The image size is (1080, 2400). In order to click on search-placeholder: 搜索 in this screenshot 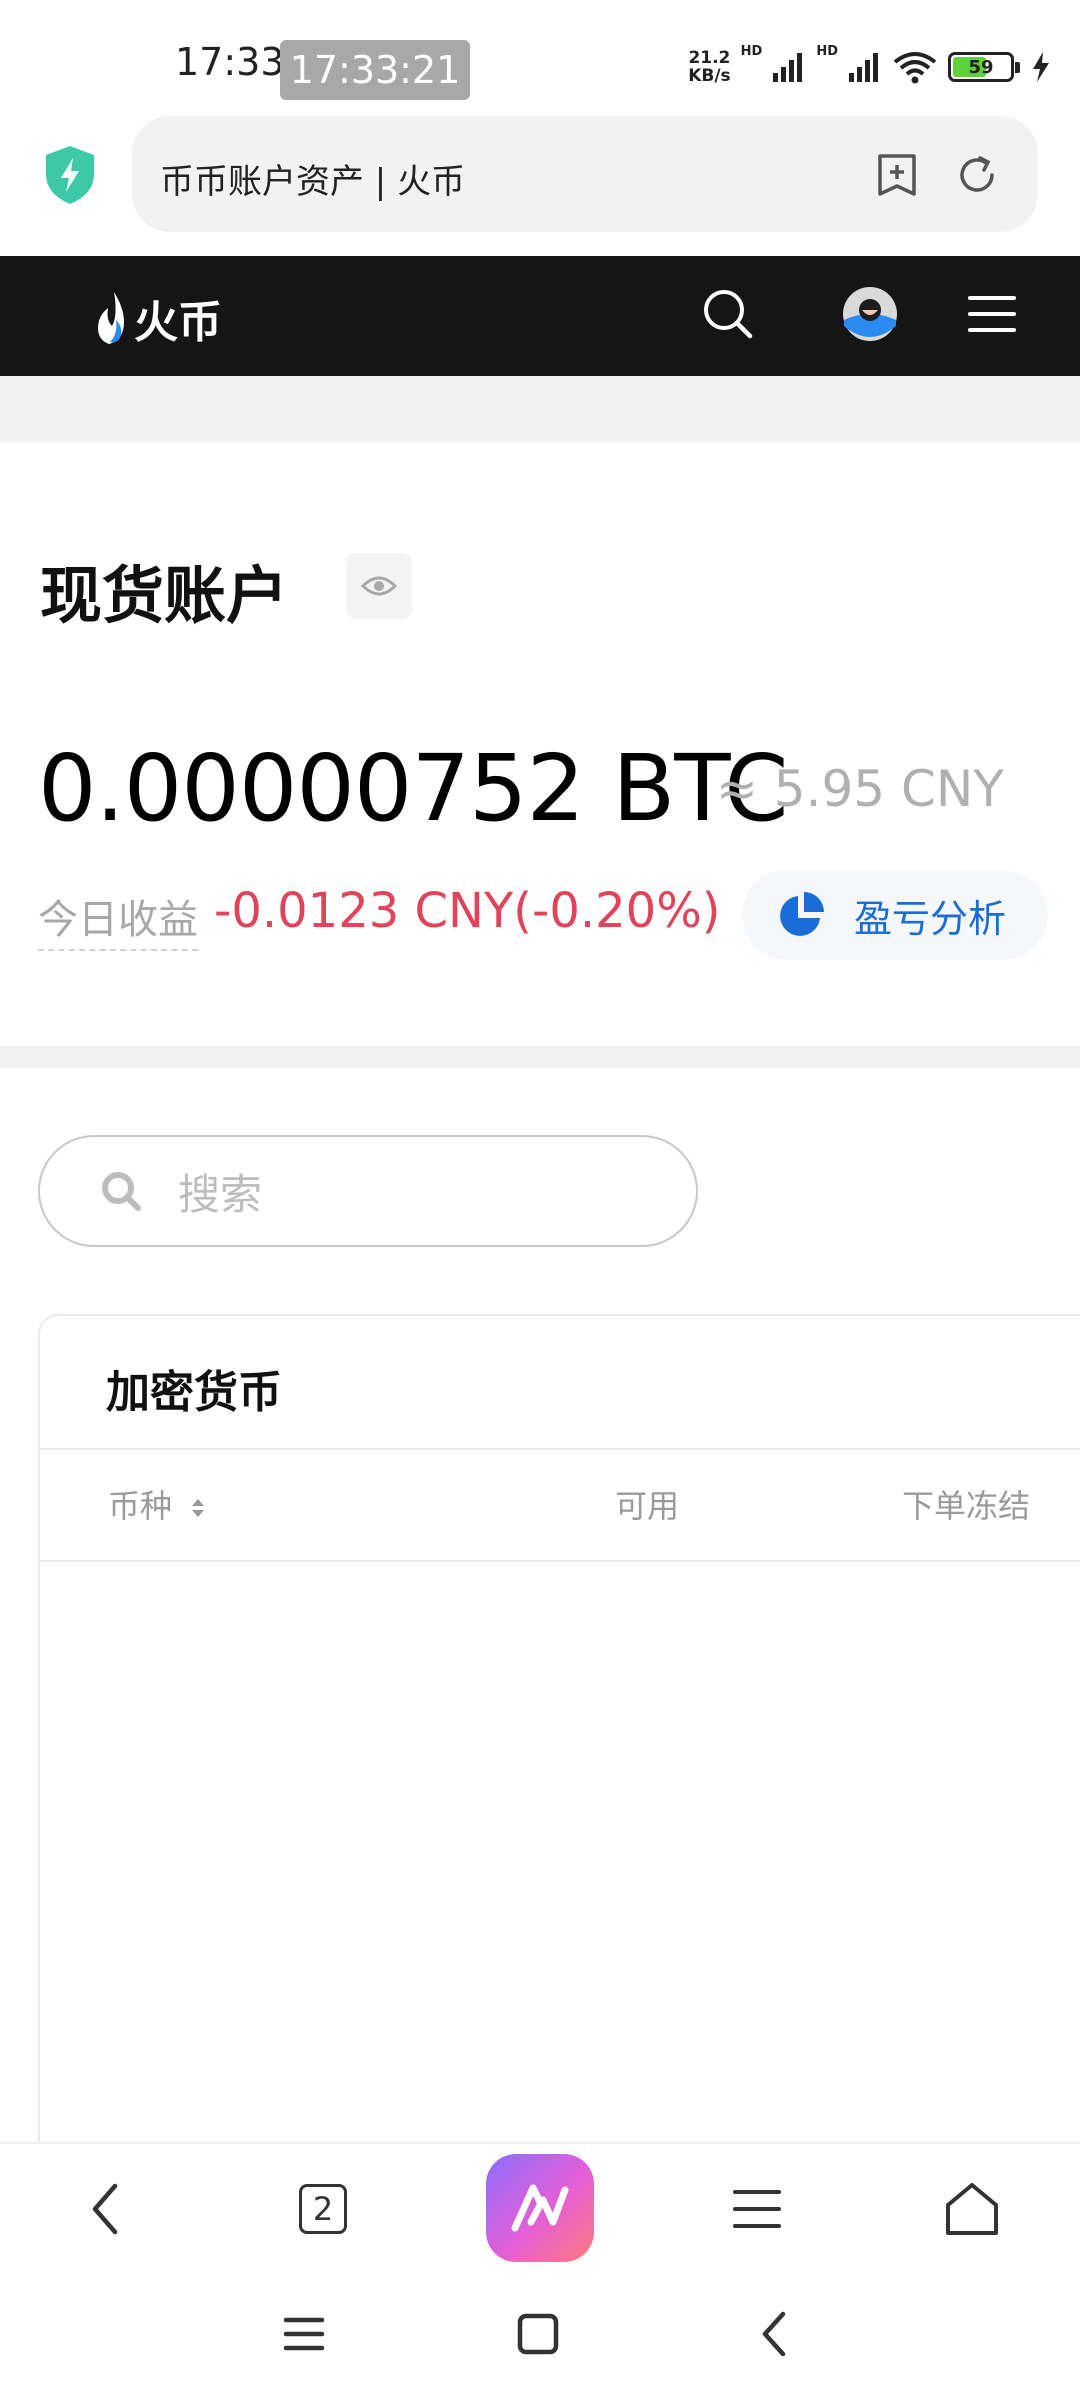, I will do `click(220, 1194)`.